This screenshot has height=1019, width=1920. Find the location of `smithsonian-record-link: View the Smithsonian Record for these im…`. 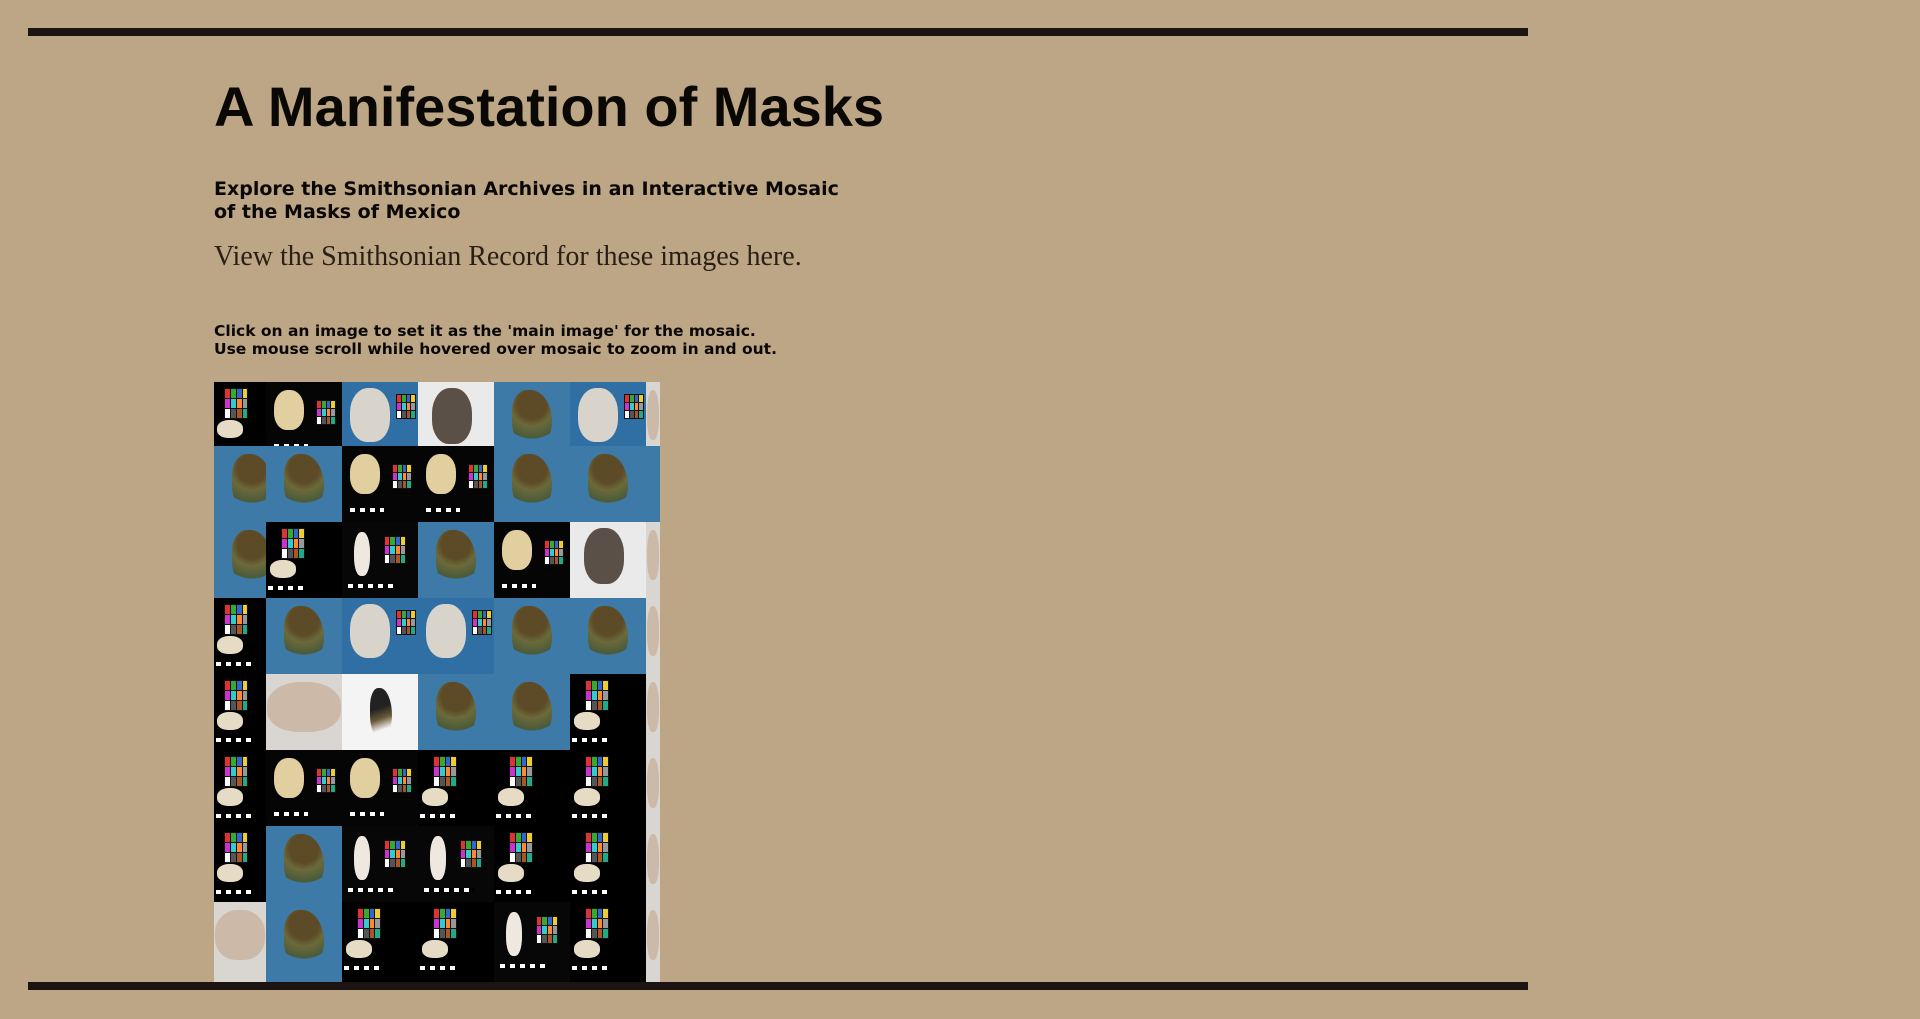

smithsonian-record-link: View the Smithsonian Record for these im… is located at coordinates (508, 257).